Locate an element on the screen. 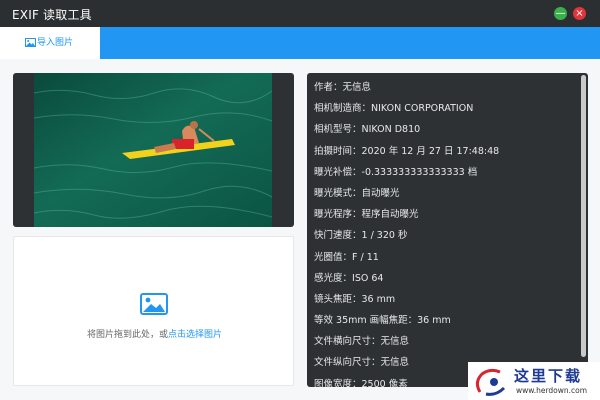 The image size is (600, 400). watermark: 这里下载 www.herdown.com is located at coordinates (534, 381).